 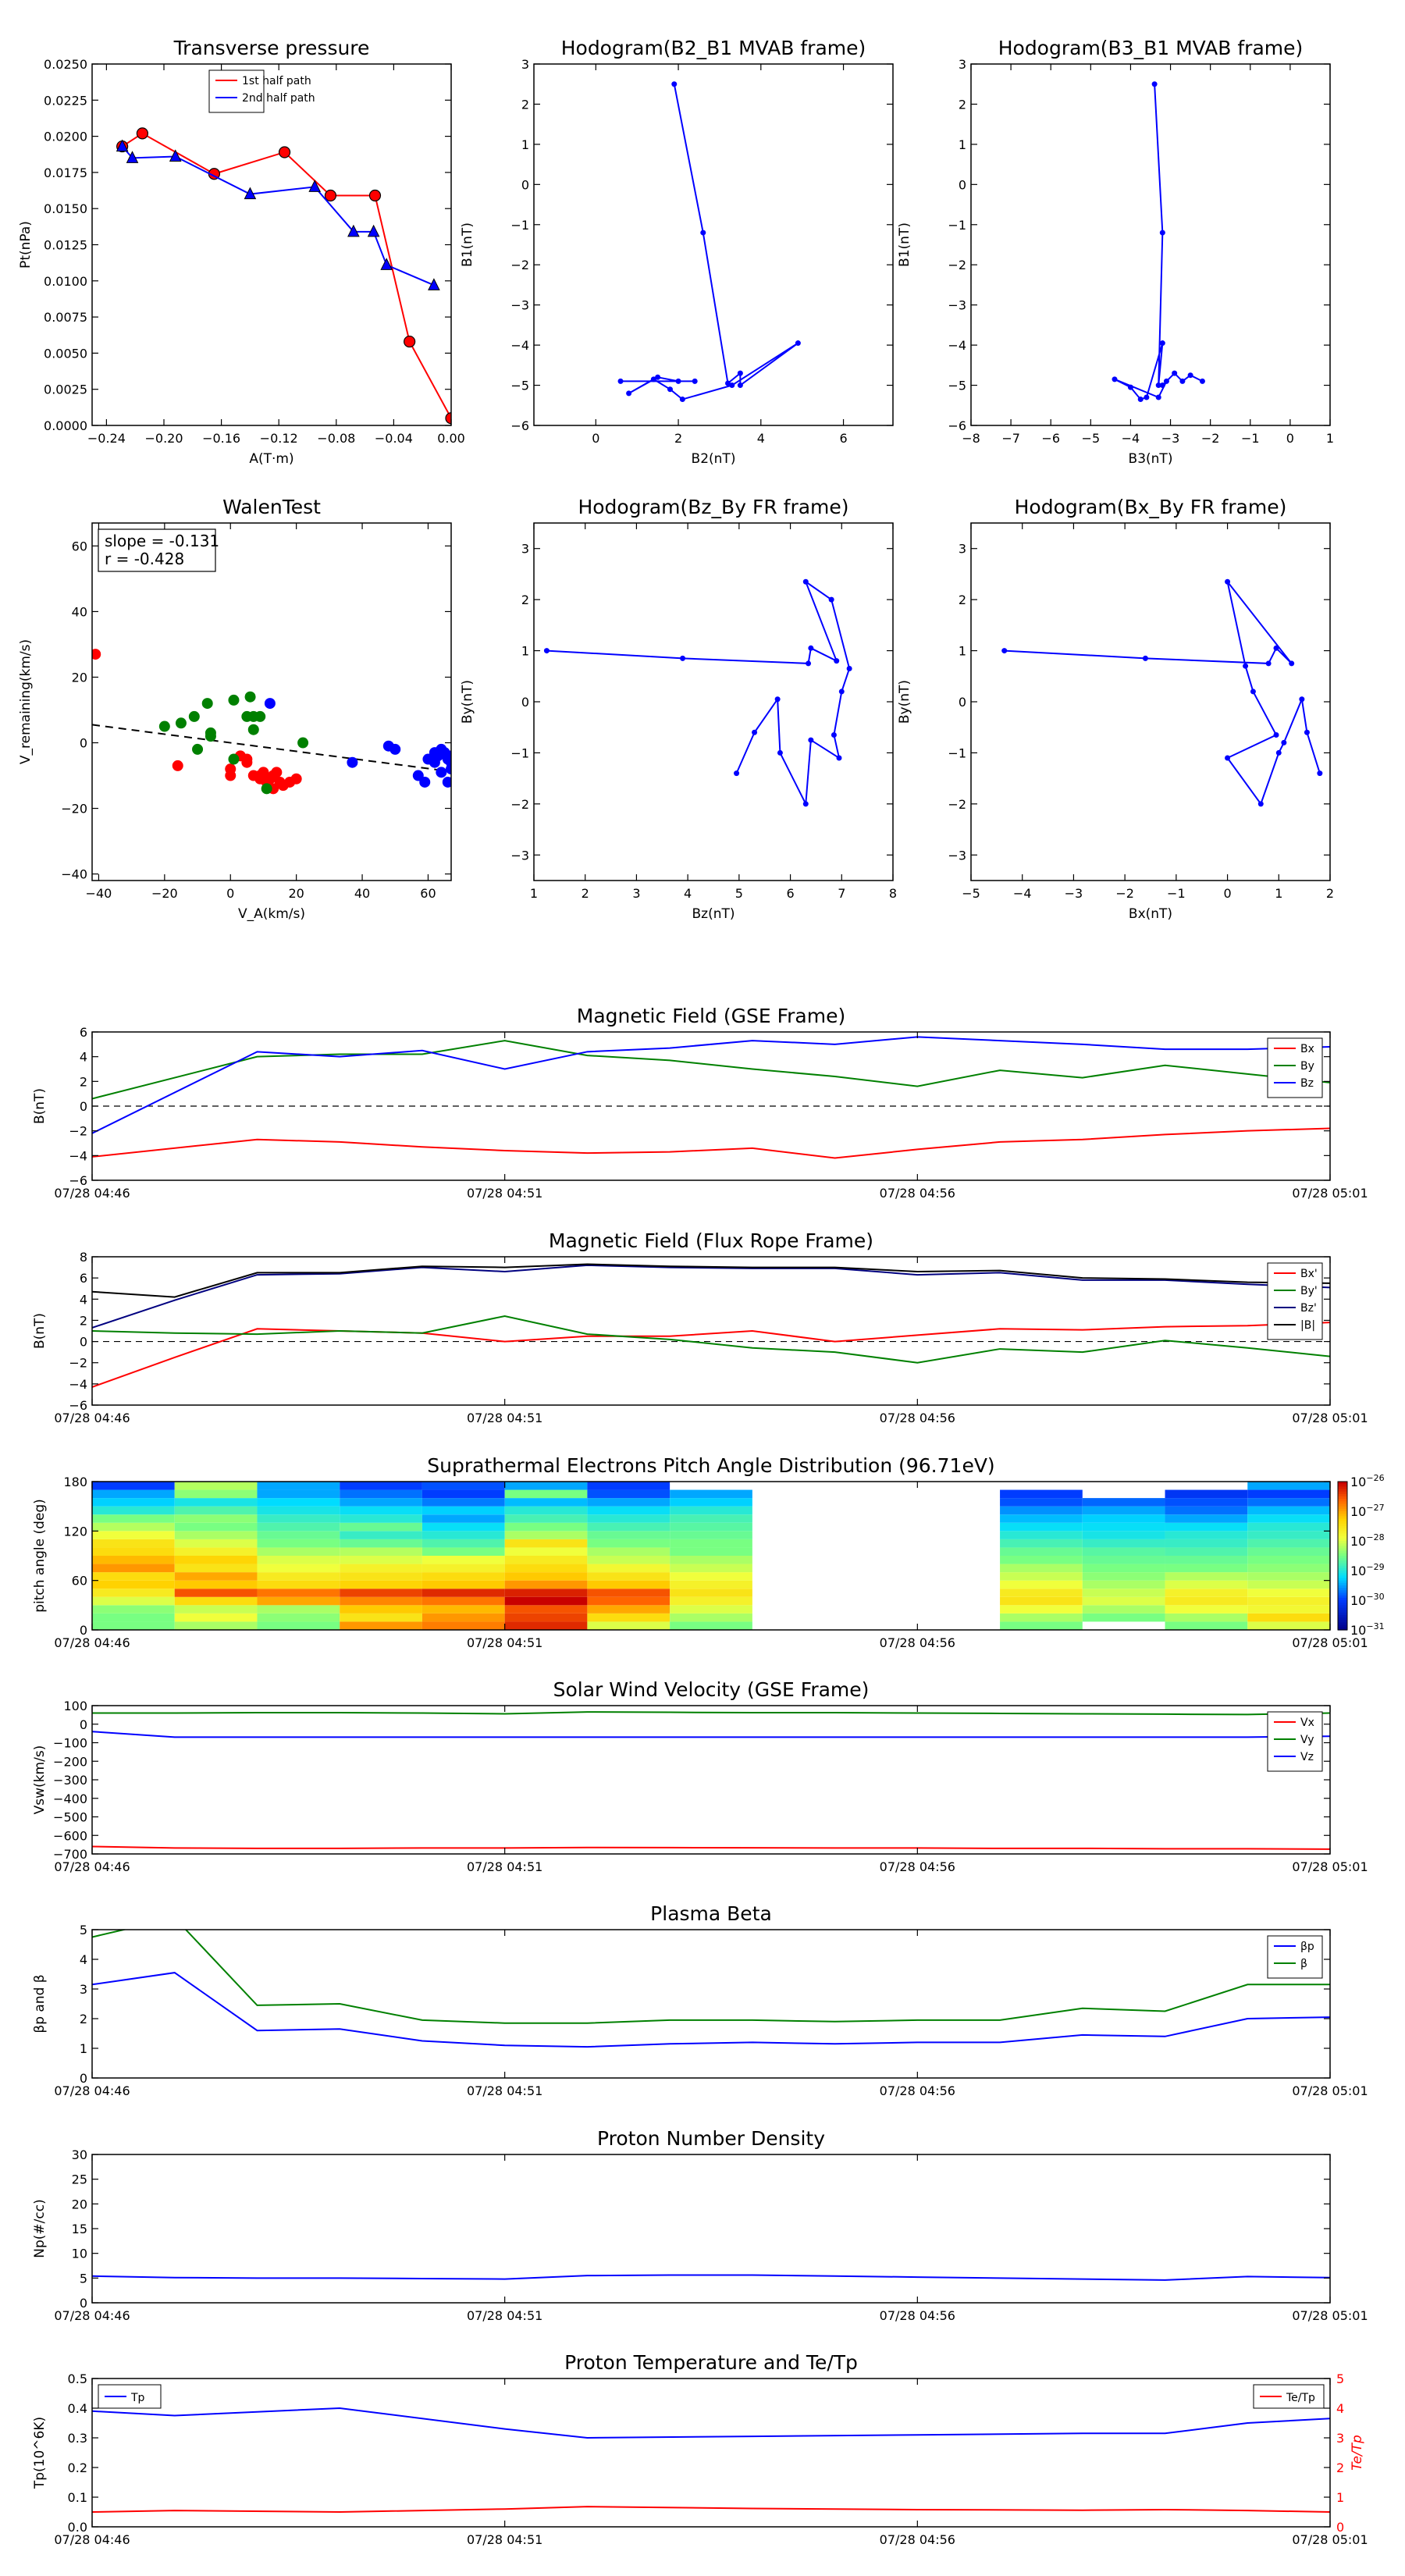 I want to click on y-tick-label: 180, so click(x=75, y=1482).